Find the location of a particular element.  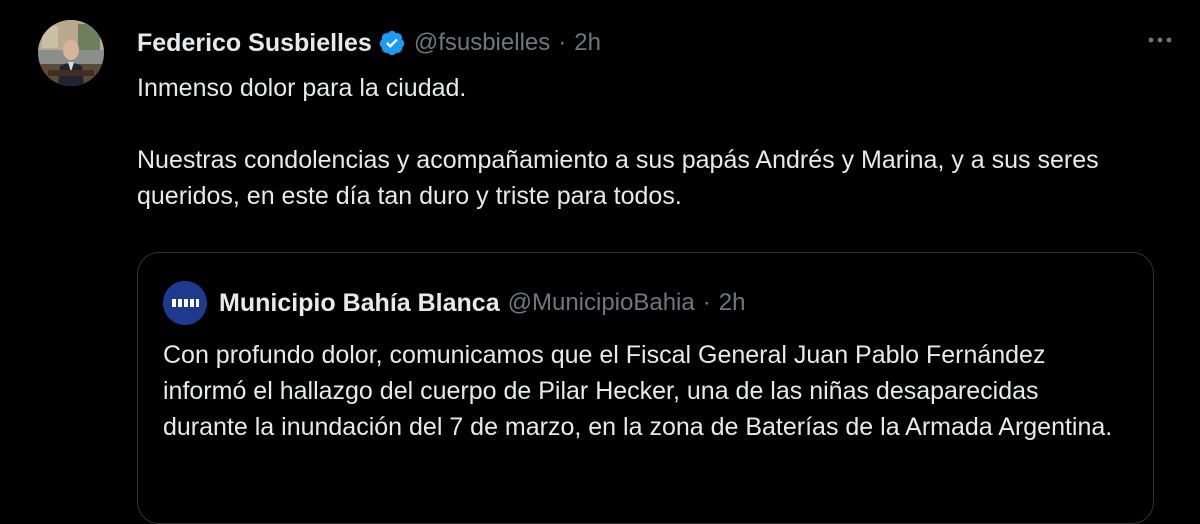

tweet-timestamp: 2h is located at coordinates (587, 43).